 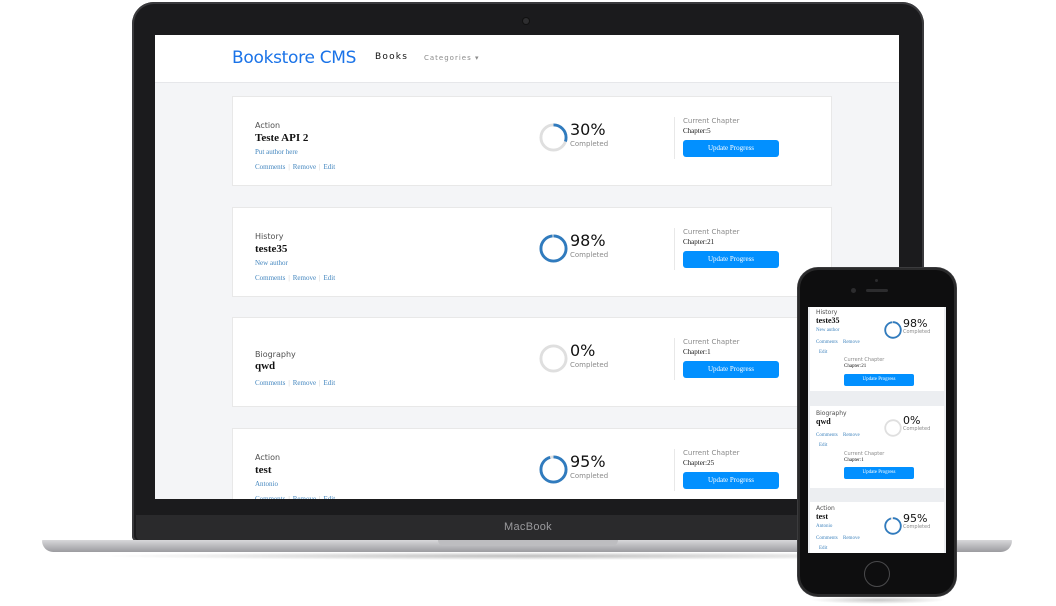 What do you see at coordinates (697, 131) in the screenshot?
I see `current-chapter-value: Chapter:5` at bounding box center [697, 131].